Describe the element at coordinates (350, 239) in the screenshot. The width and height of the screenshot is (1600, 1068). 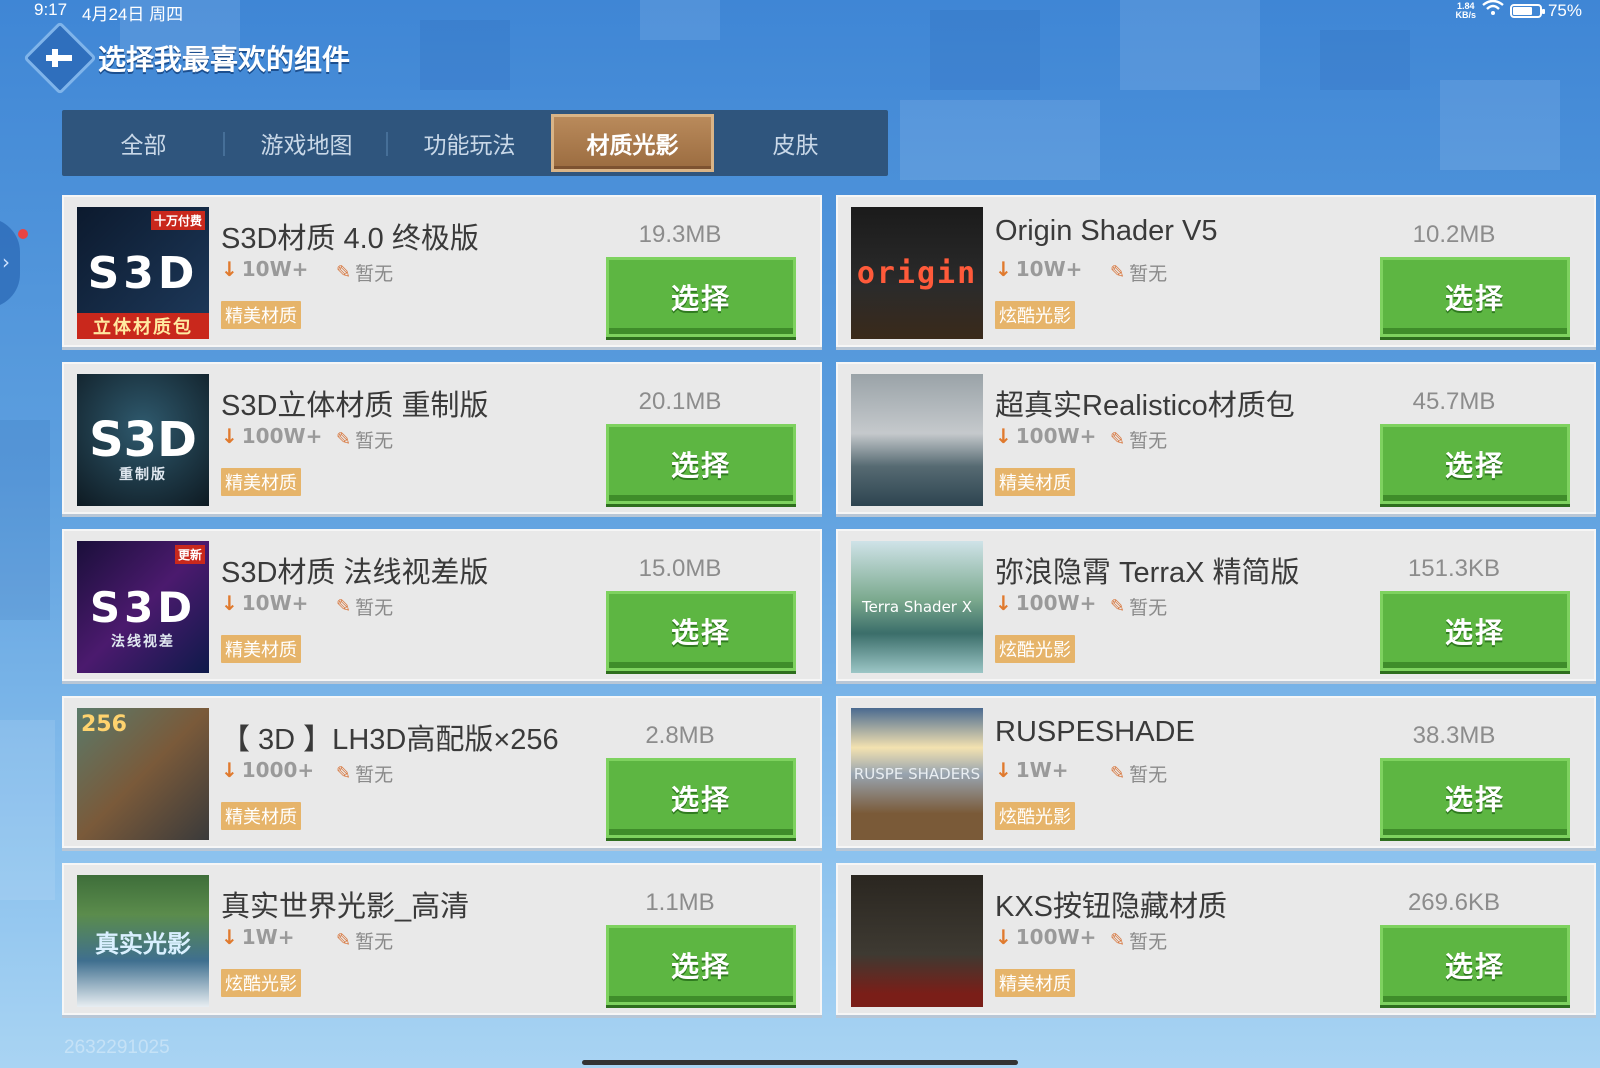
I see `component-name: S3D材质 4.0 终极版` at that location.